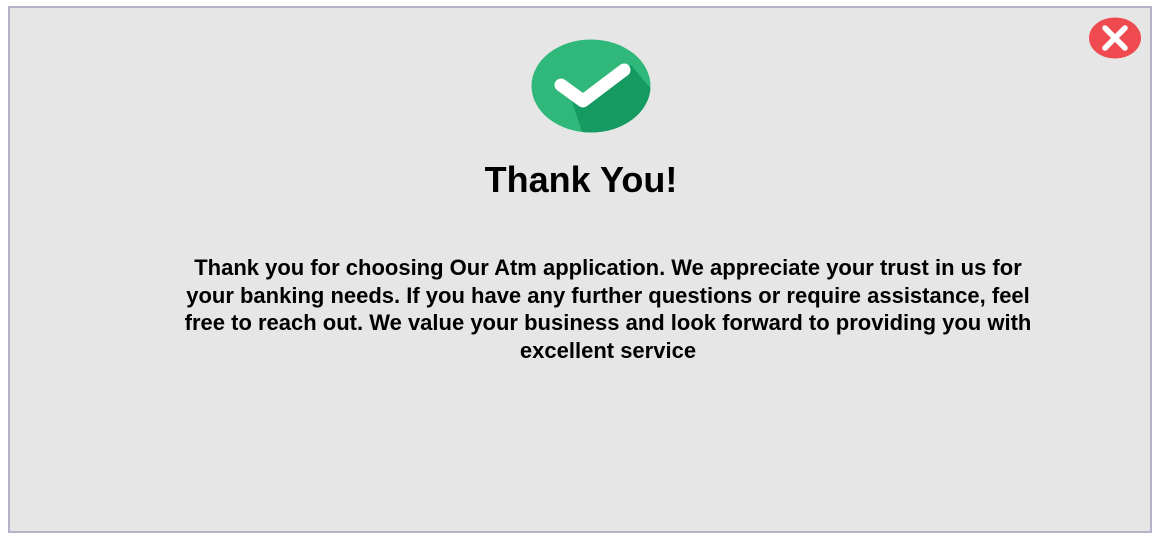  Describe the element at coordinates (581, 179) in the screenshot. I see `dialog-title: Thank You!` at that location.